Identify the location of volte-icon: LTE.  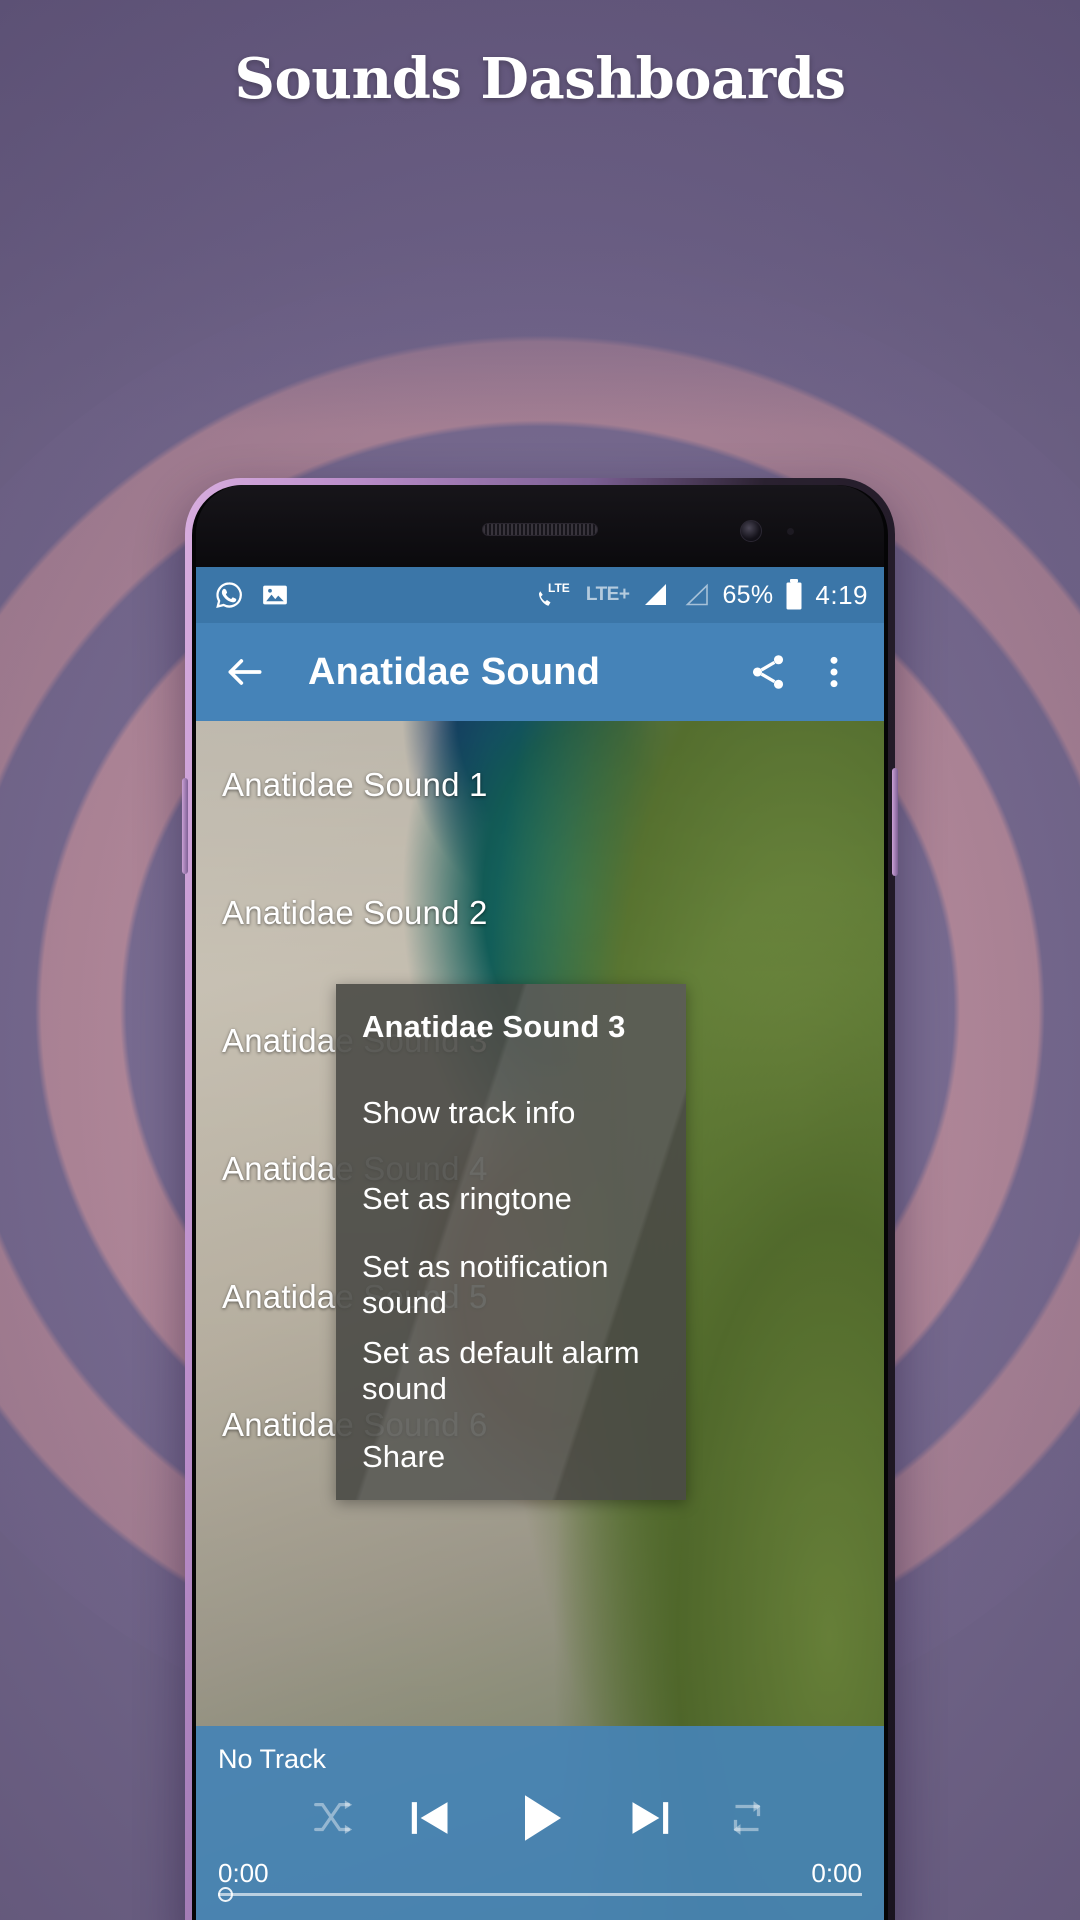
(555, 595).